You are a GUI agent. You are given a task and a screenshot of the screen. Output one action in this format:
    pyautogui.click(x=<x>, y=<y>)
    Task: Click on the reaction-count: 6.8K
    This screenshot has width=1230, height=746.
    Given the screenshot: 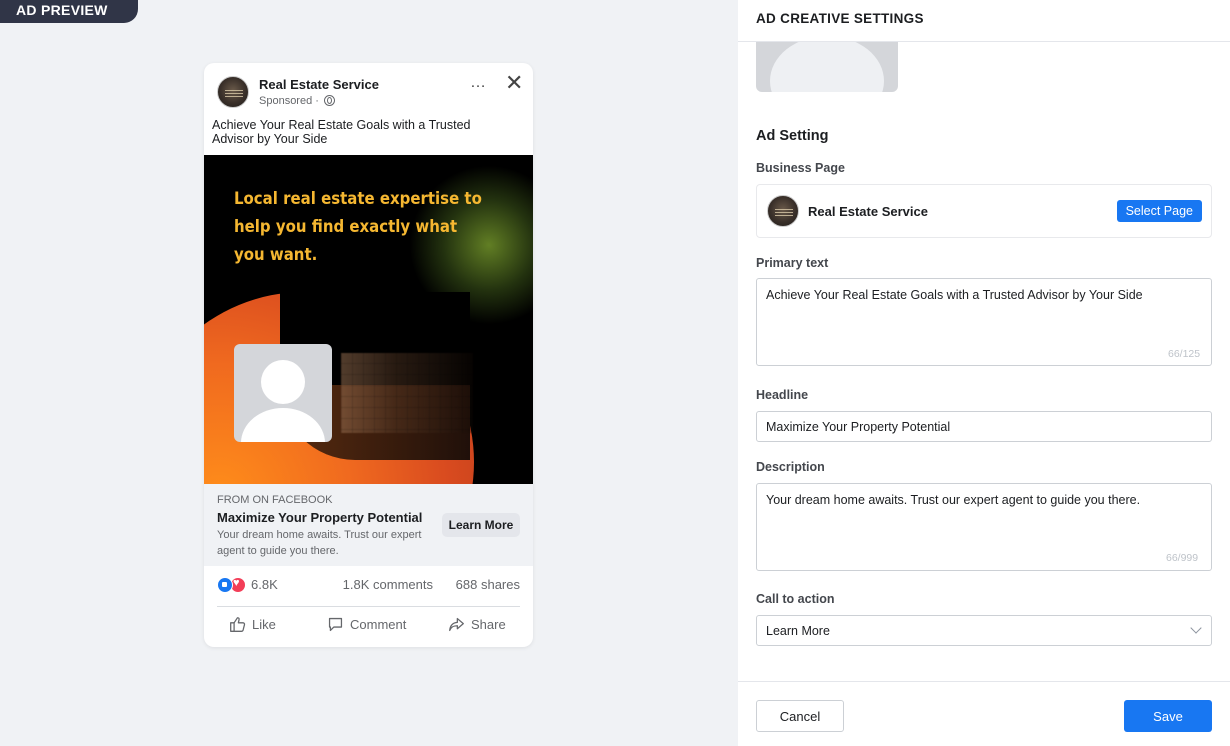 What is the action you would take?
    pyautogui.click(x=264, y=584)
    